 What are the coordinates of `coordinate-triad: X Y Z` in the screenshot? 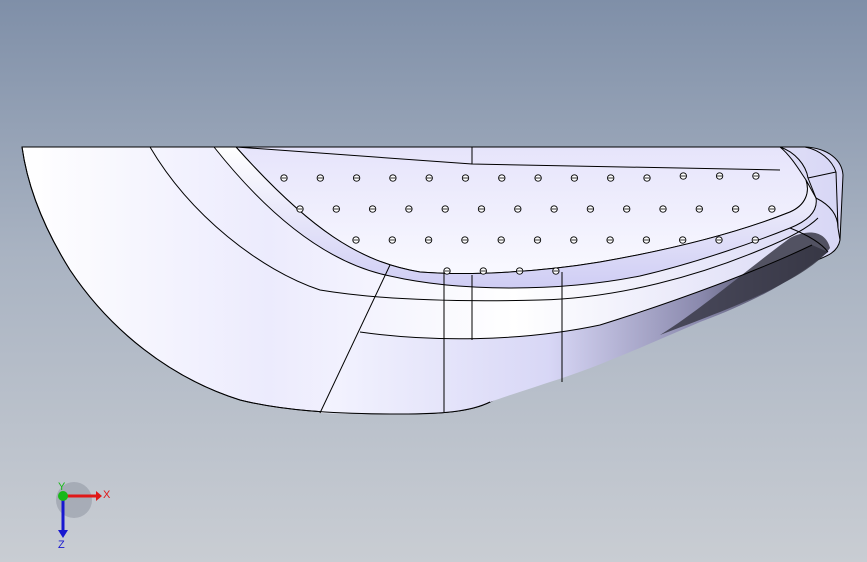 It's located at (83, 515).